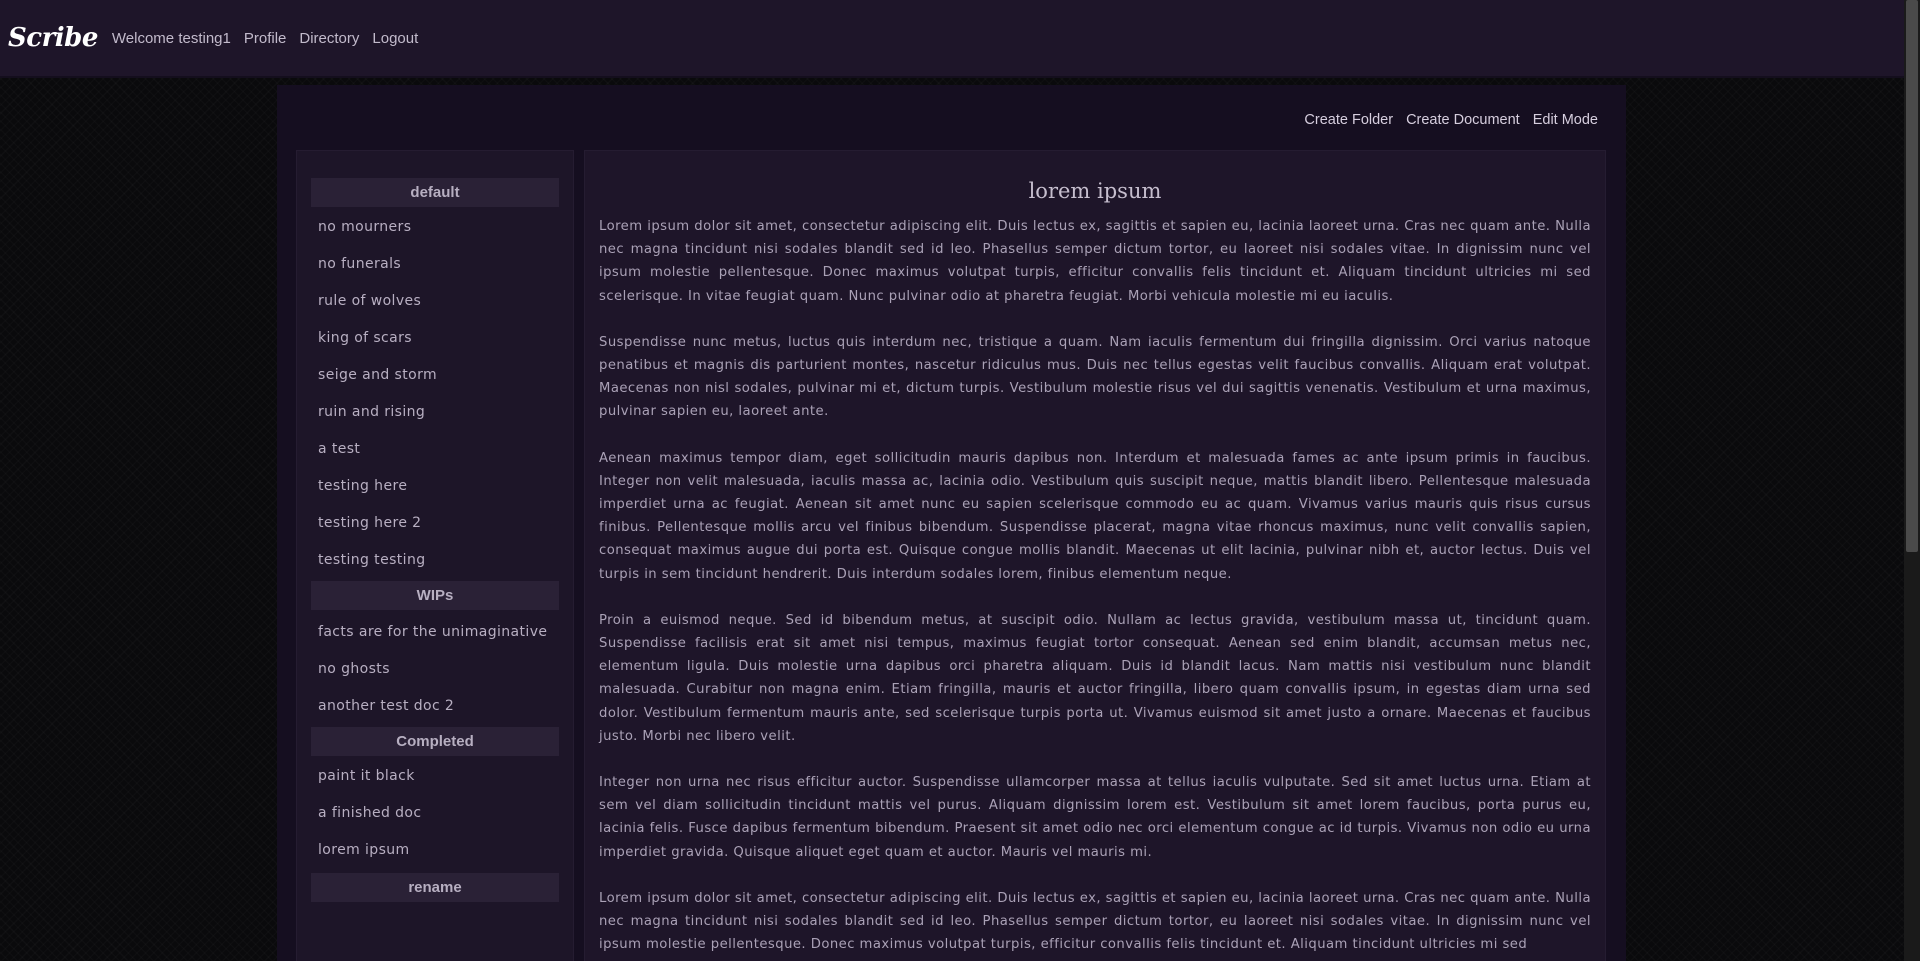 This screenshot has height=961, width=1920. Describe the element at coordinates (171, 38) in the screenshot. I see `welcome-text: Welcome testing1` at that location.